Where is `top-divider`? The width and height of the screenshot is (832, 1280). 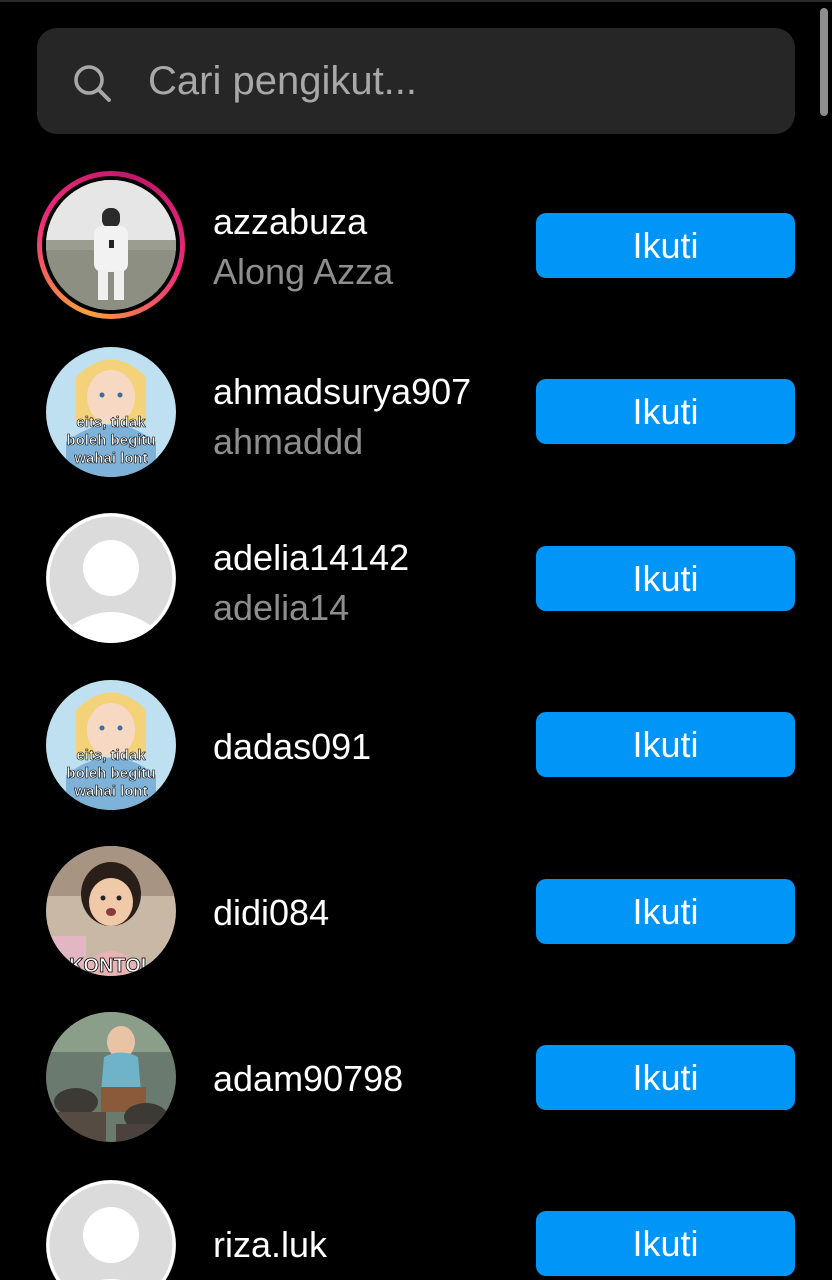
top-divider is located at coordinates (416, 1).